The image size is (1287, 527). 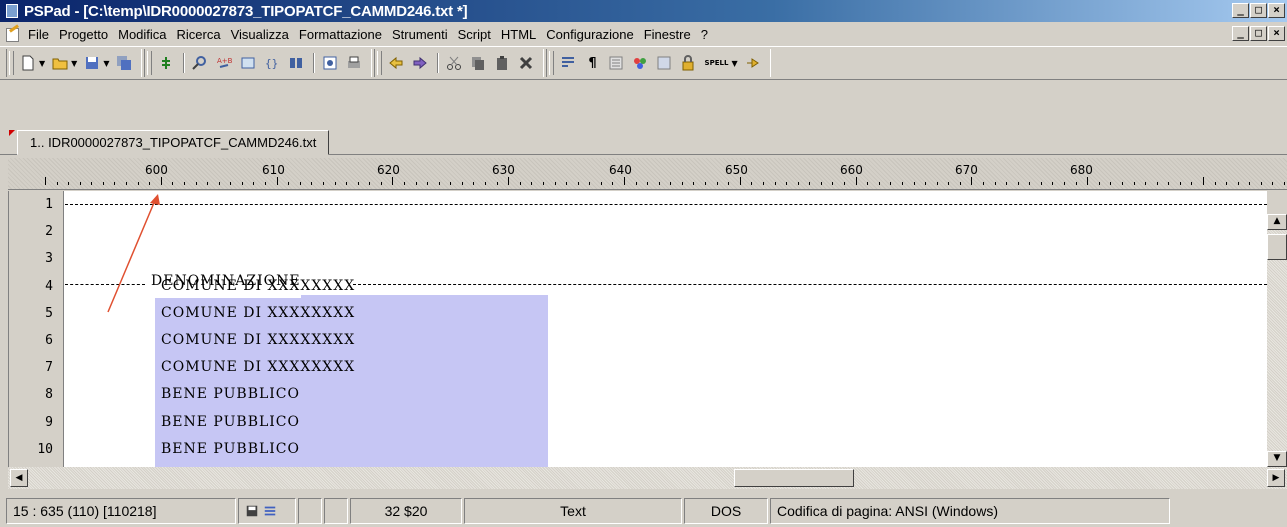 What do you see at coordinates (199, 34) in the screenshot?
I see `menu-ricerca: Ricerca` at bounding box center [199, 34].